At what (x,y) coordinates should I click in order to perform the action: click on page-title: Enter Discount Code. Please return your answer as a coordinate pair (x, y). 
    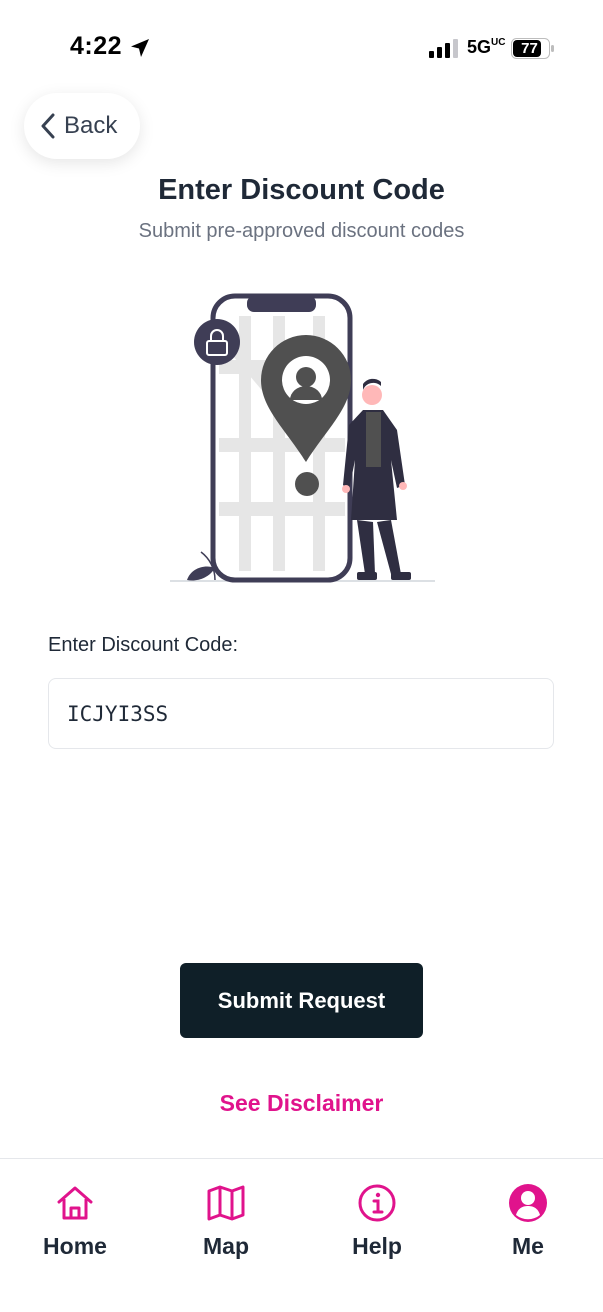
    Looking at the image, I should click on (301, 190).